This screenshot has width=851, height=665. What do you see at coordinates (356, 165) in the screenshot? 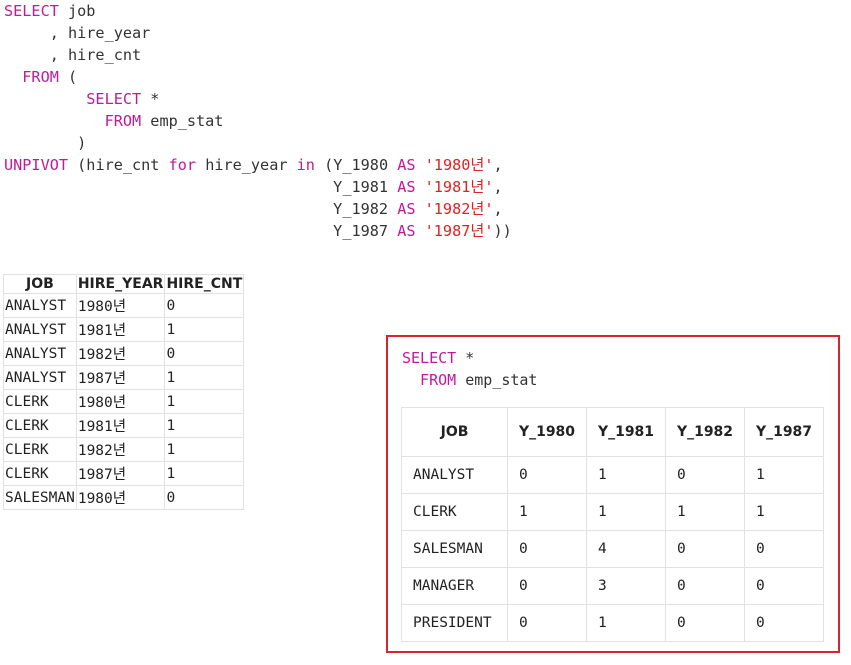
I see `code-text: (Y_1980` at bounding box center [356, 165].